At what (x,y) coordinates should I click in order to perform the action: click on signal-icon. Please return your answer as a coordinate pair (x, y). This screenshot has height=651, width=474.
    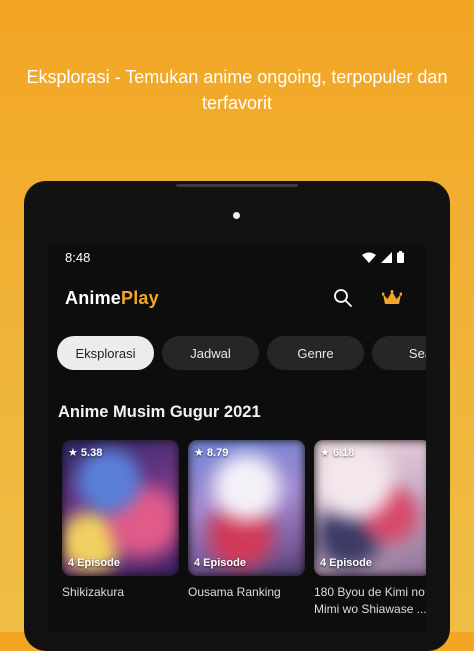
    Looking at the image, I should click on (386, 257).